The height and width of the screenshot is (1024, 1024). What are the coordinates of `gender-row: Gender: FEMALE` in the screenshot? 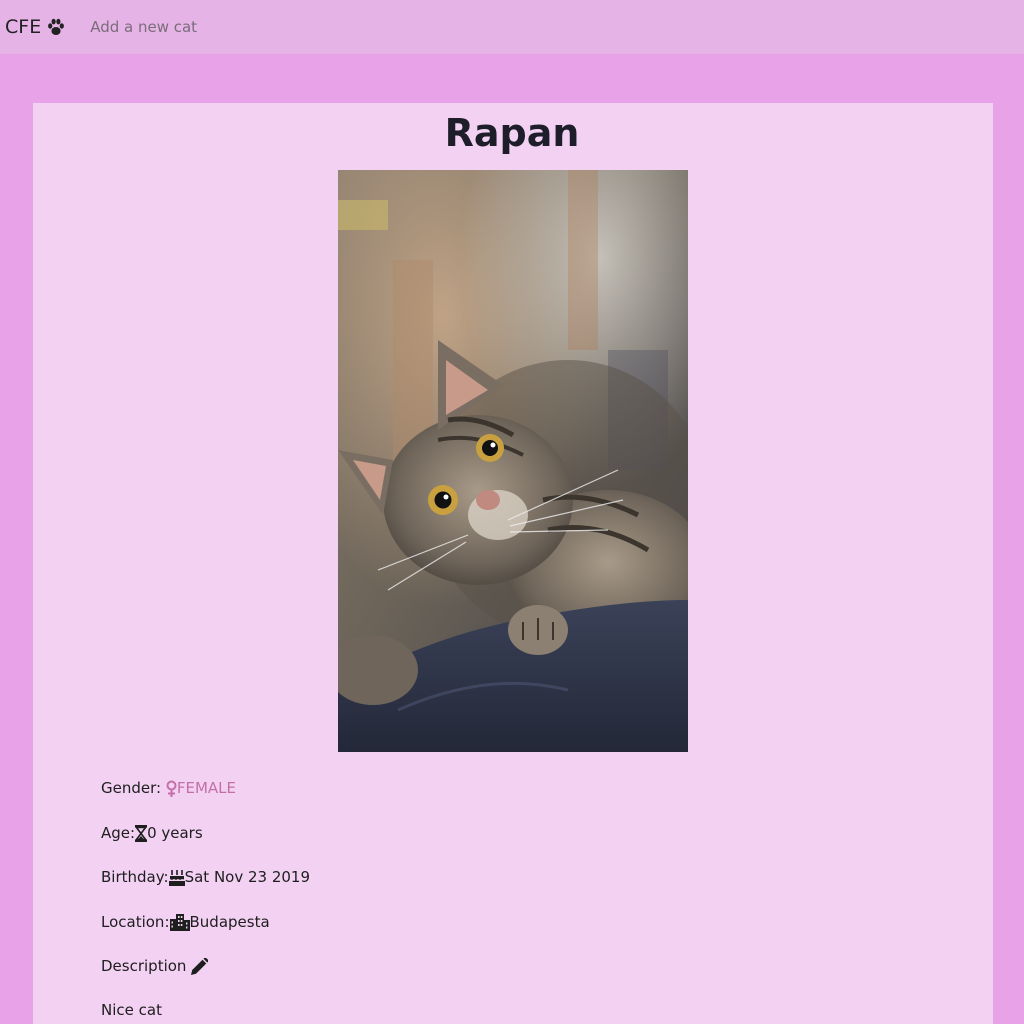 It's located at (168, 788).